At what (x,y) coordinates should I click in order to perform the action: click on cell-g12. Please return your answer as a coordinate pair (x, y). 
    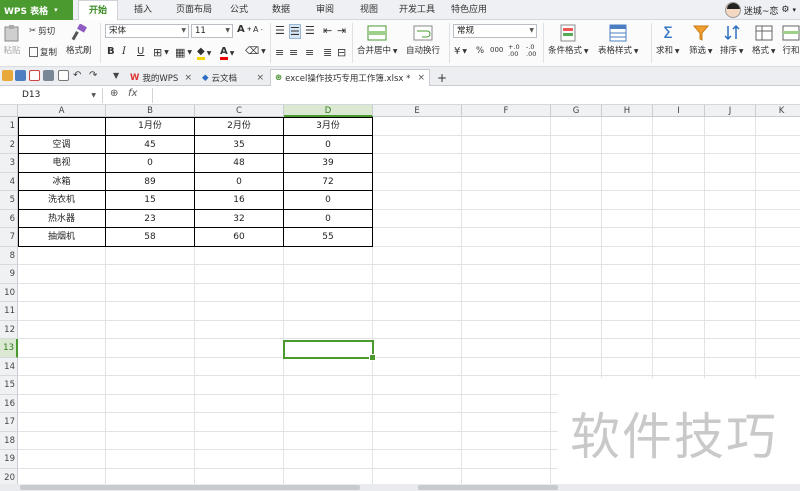
    Looking at the image, I should click on (576, 329).